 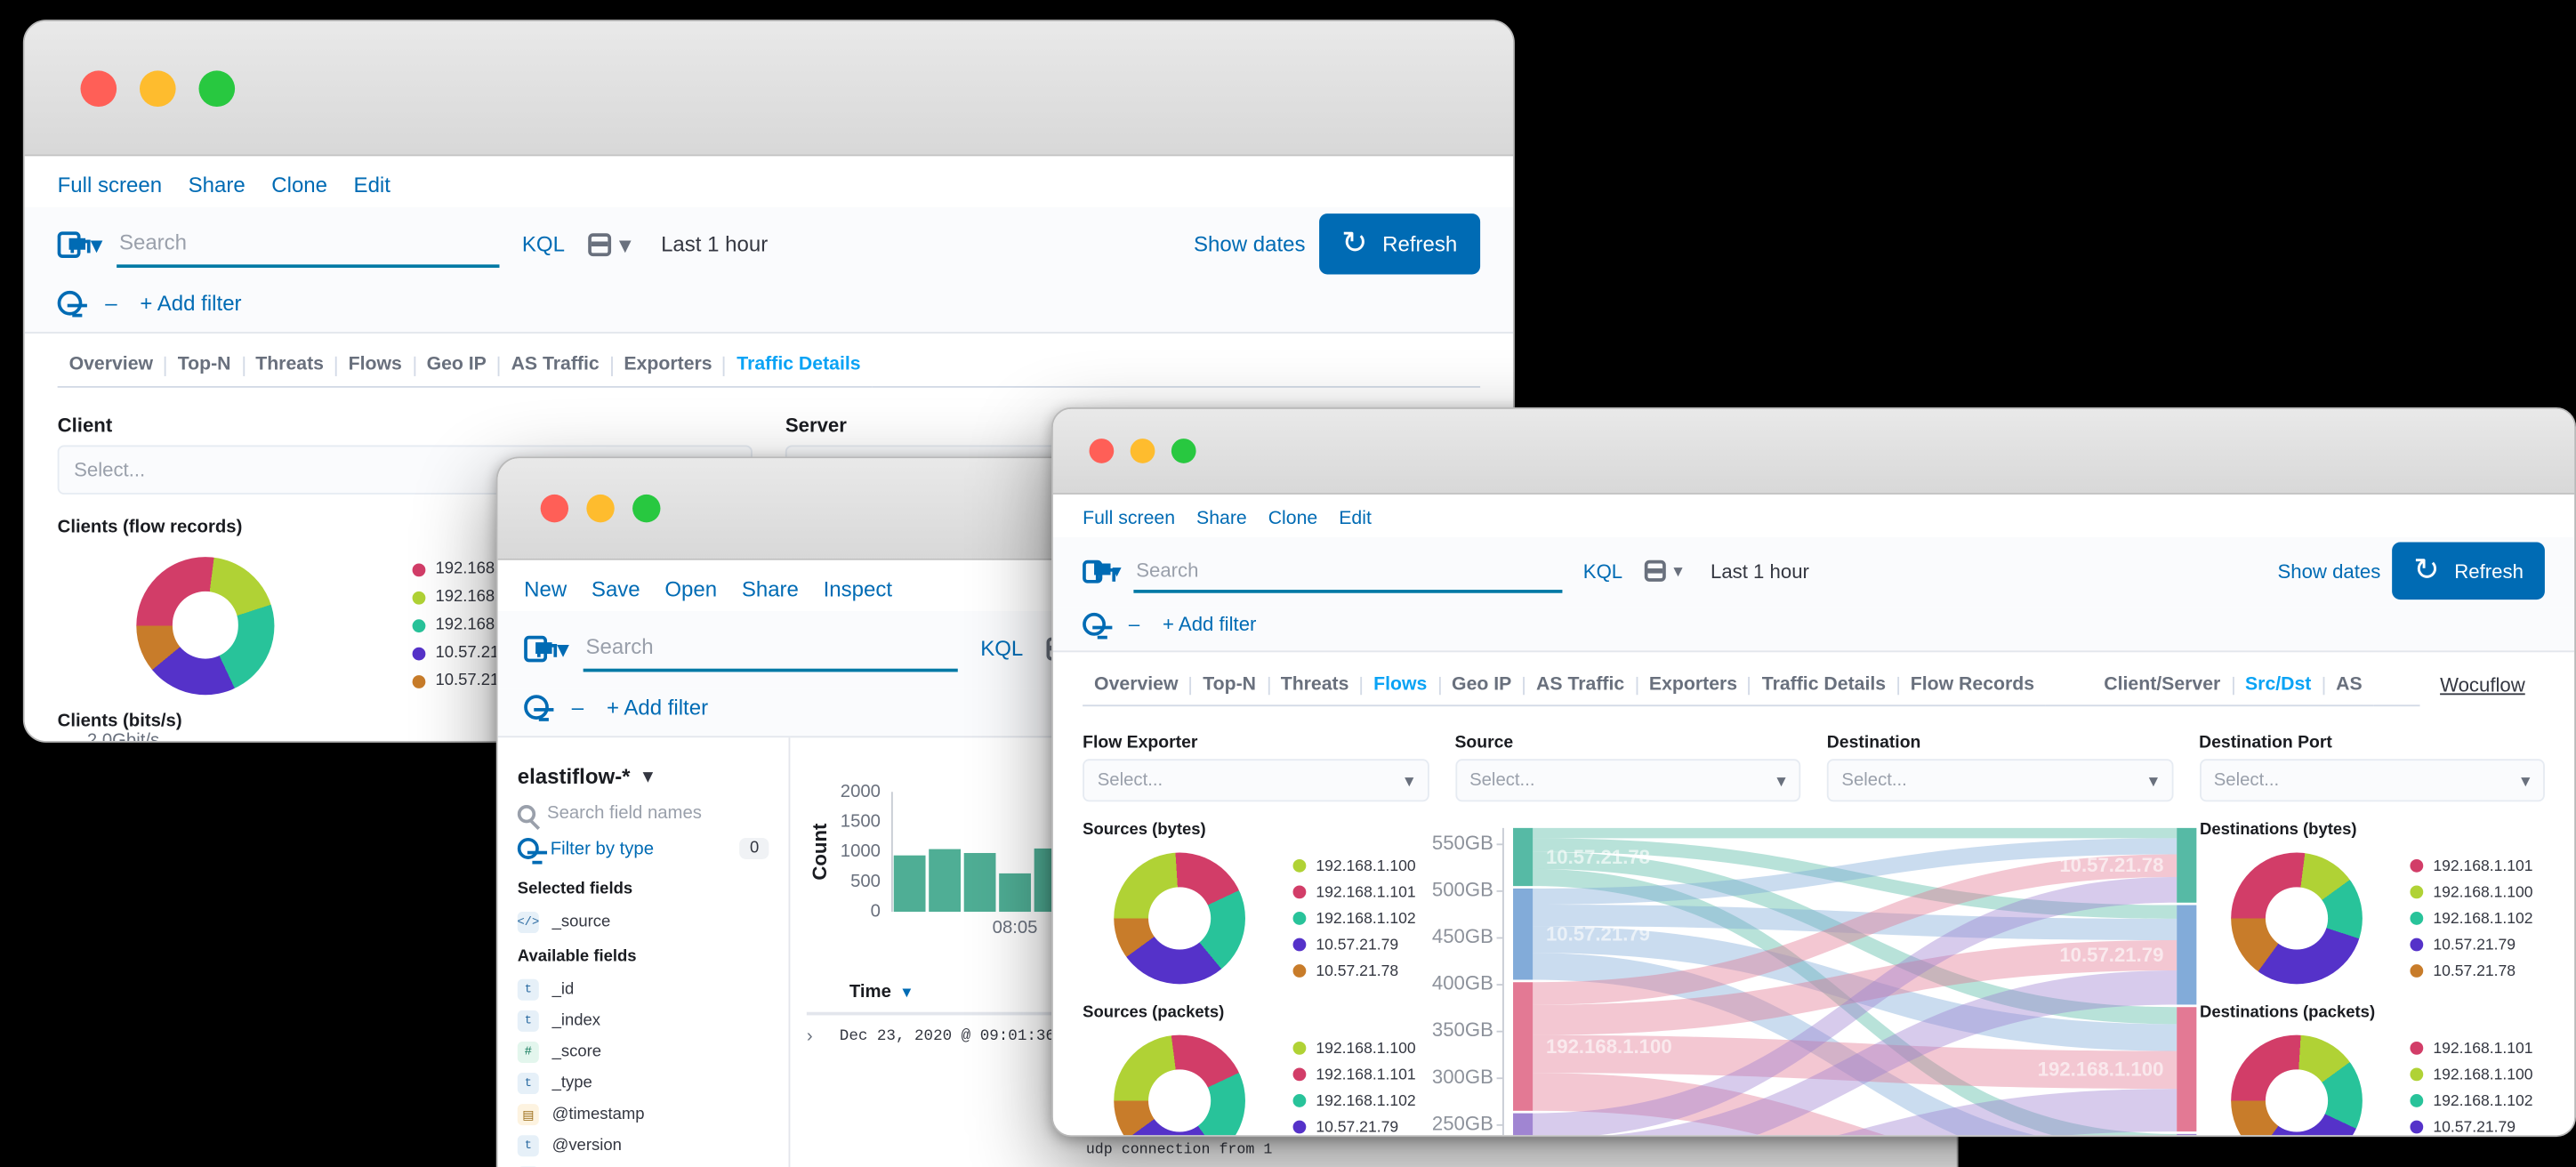 What do you see at coordinates (823, 1094) in the screenshot?
I see `expand-row-icon: ›` at bounding box center [823, 1094].